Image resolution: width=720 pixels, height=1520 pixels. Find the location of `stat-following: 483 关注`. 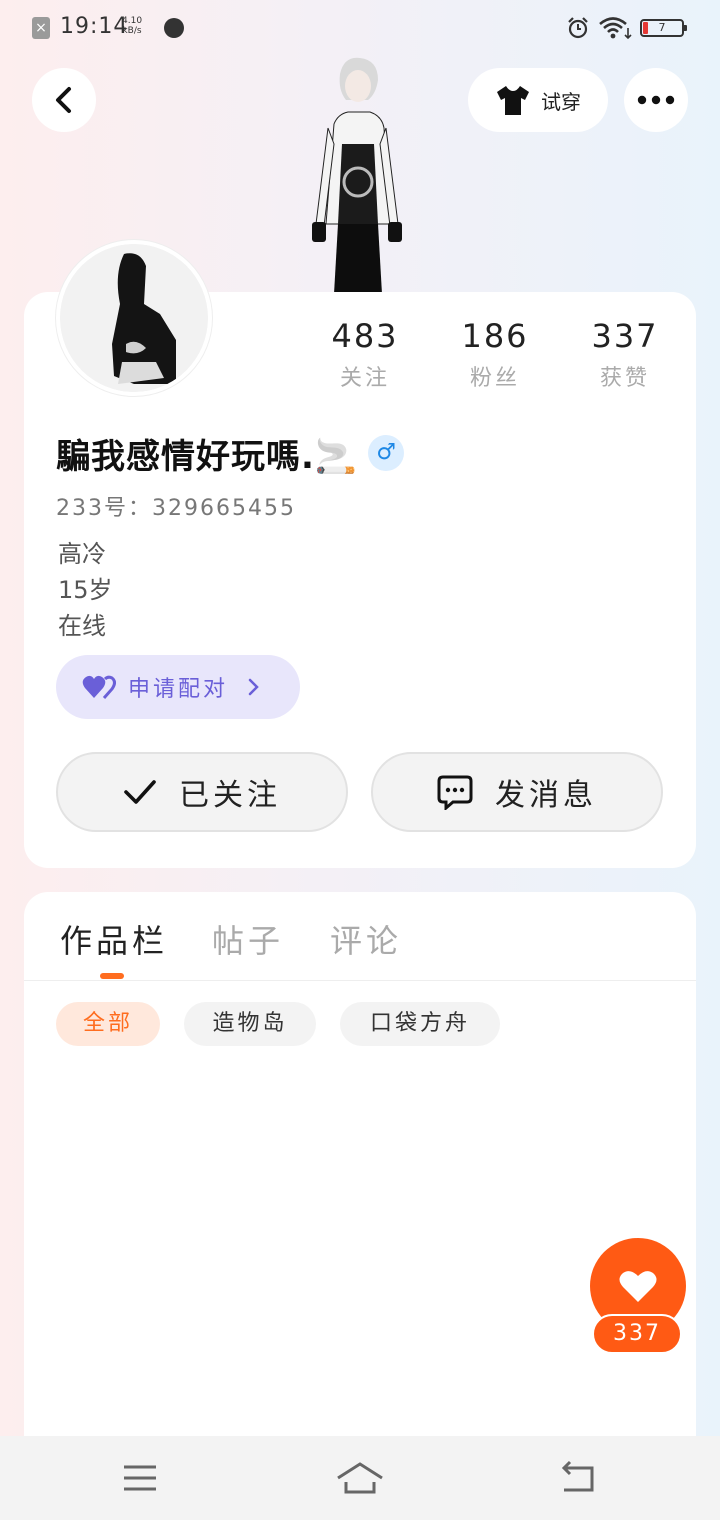

stat-following: 483 关注 is located at coordinates (365, 356).